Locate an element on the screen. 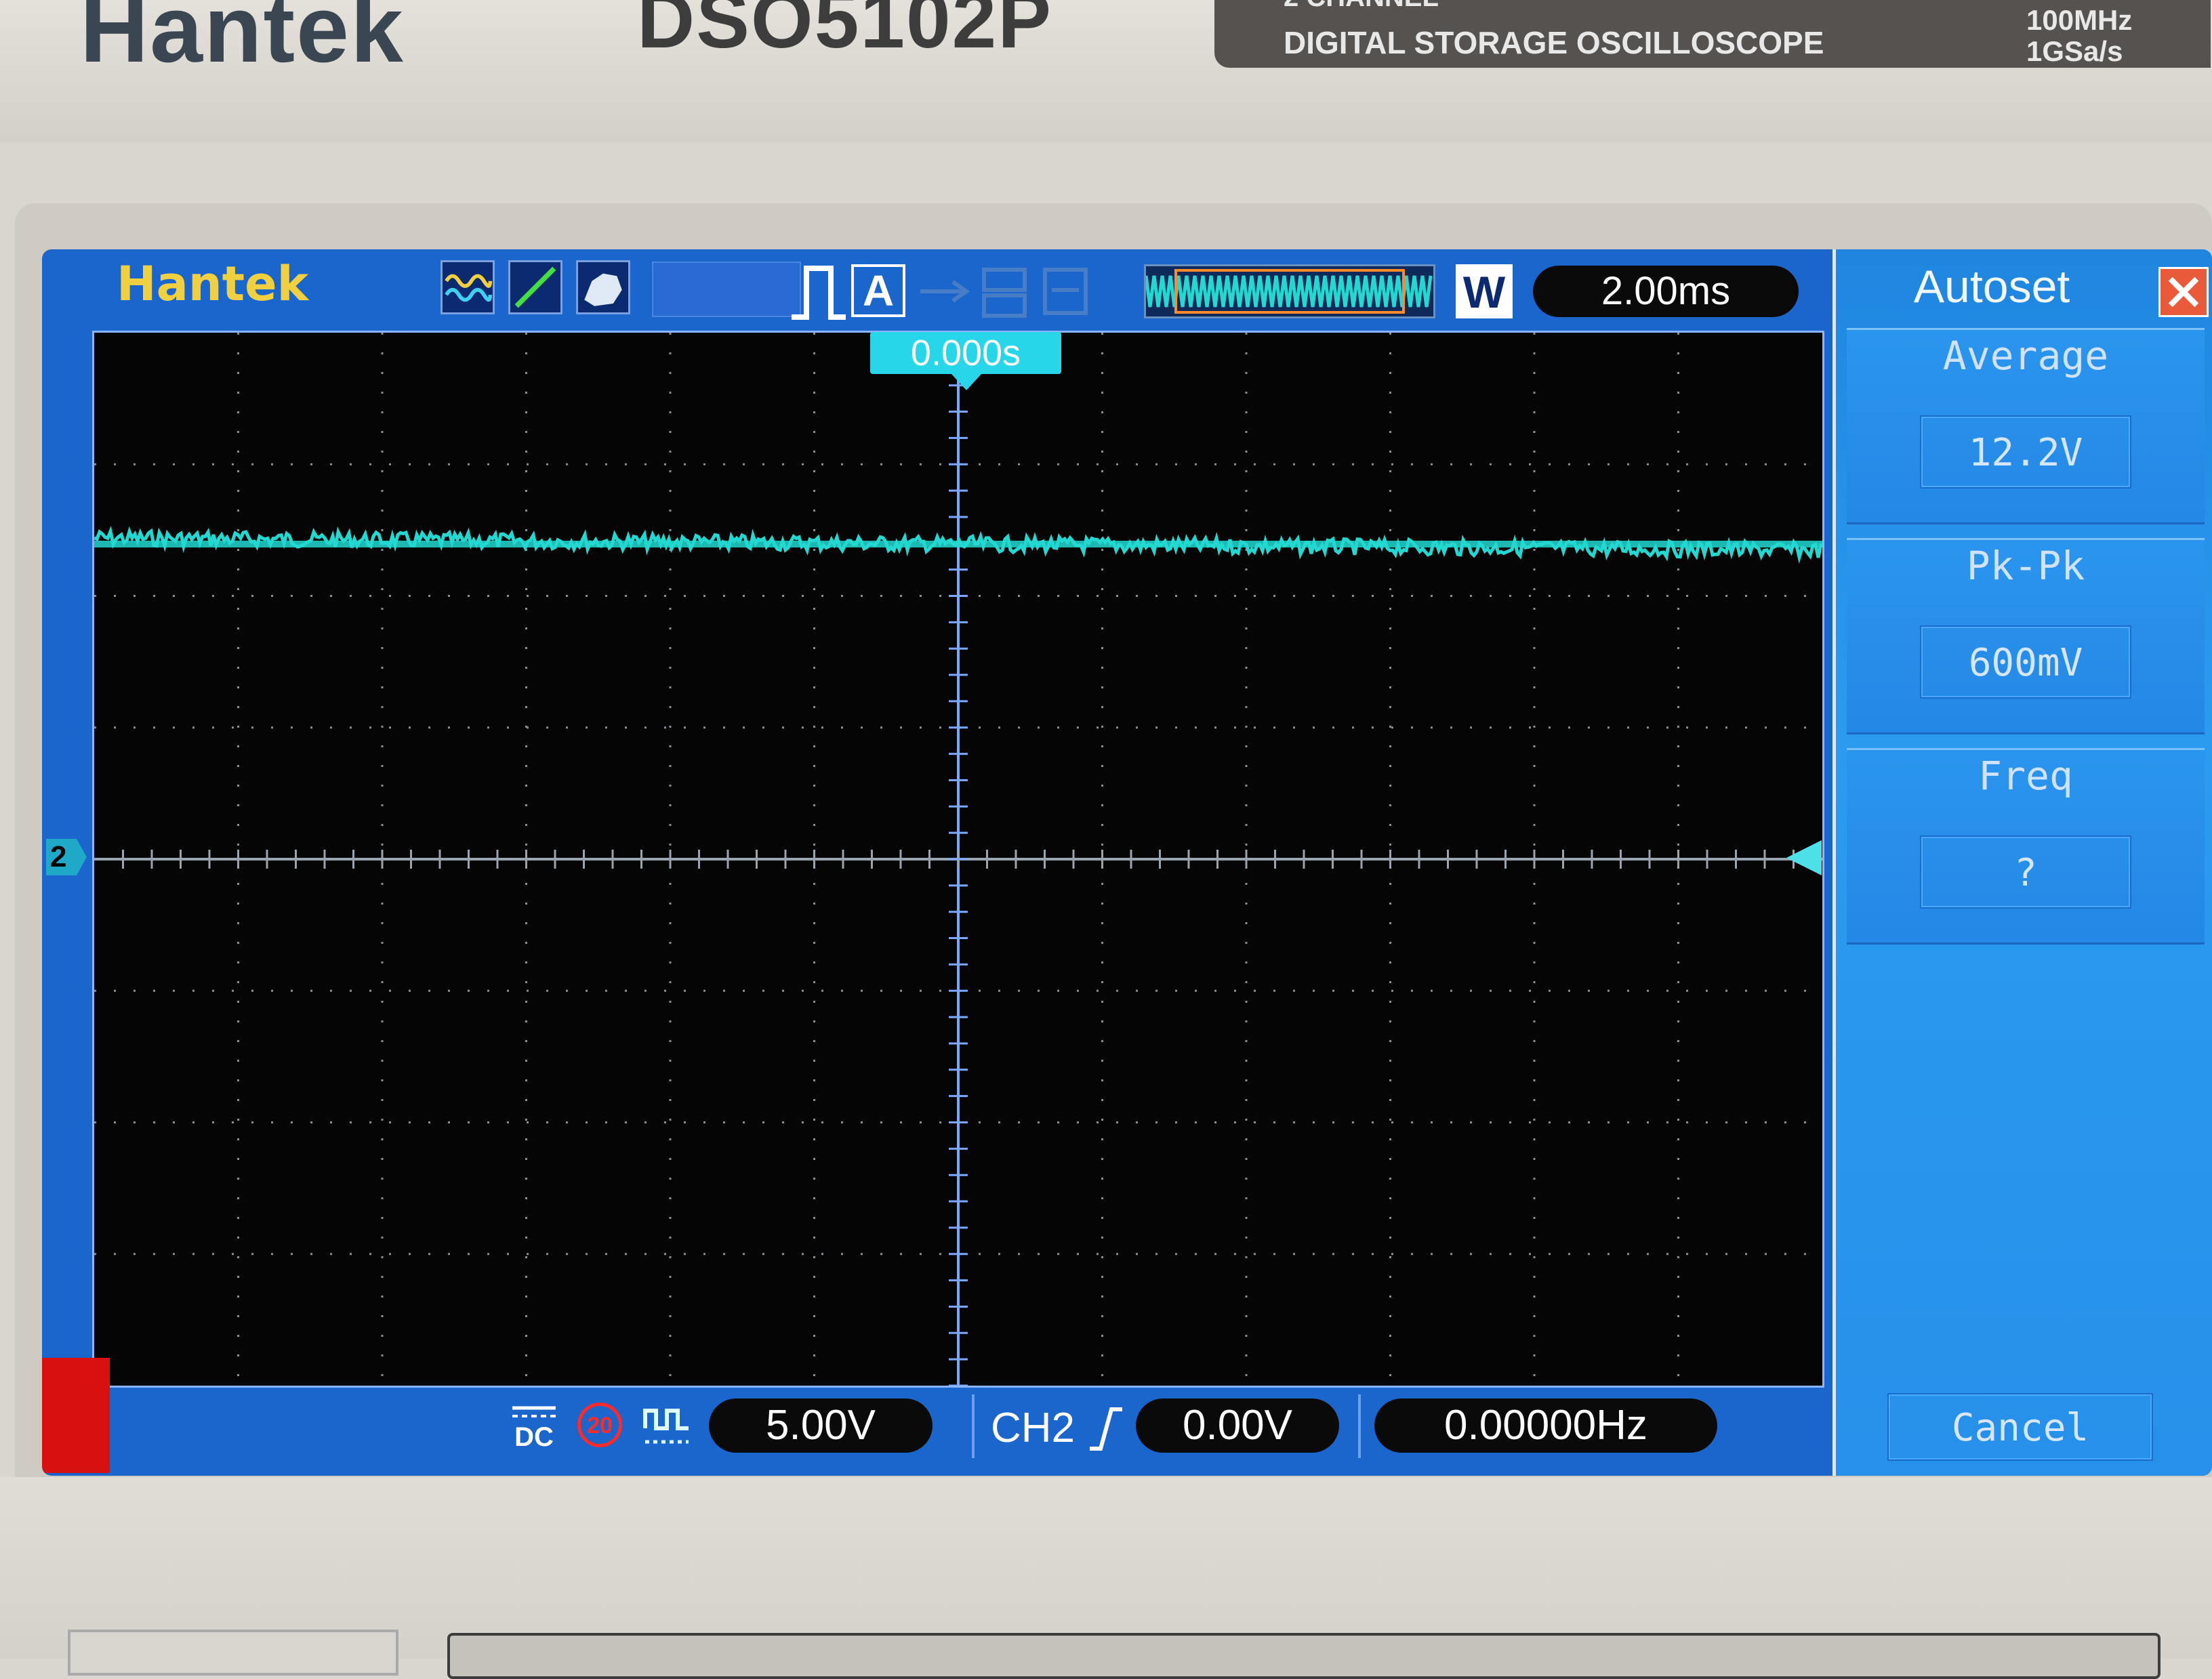 The height and width of the screenshot is (1679, 2212). screen-logo: Hantek is located at coordinates (213, 284).